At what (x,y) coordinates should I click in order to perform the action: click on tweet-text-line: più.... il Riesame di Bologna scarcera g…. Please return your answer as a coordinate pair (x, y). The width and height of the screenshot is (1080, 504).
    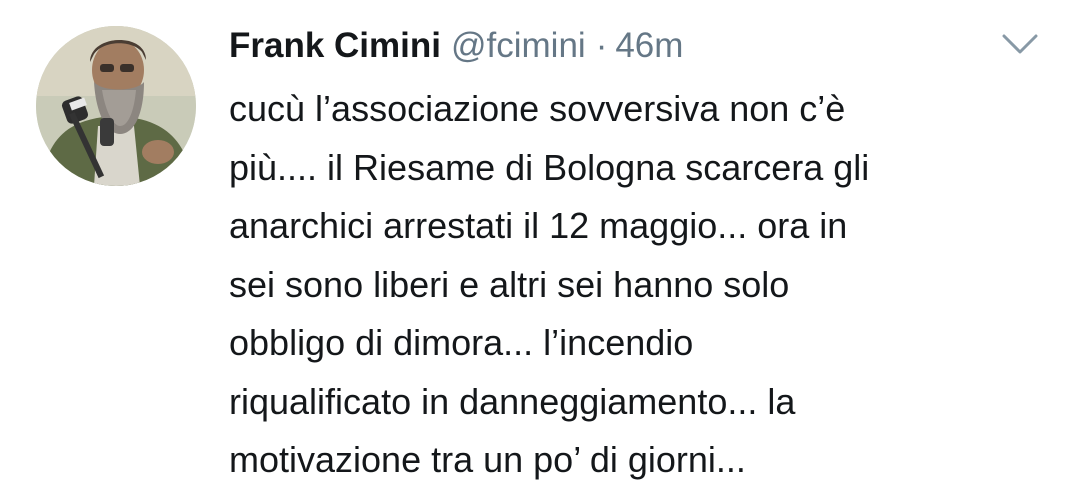
    Looking at the image, I should click on (549, 167).